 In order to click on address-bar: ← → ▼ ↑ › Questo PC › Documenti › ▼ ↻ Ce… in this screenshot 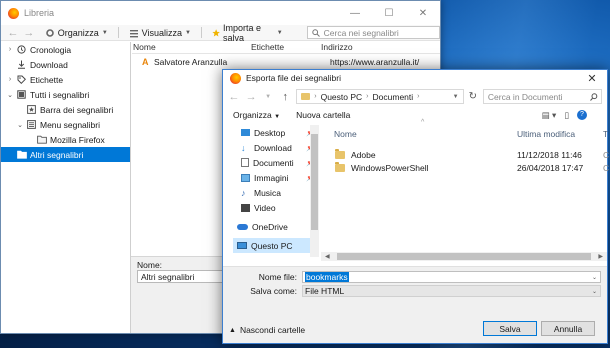, I will do `click(415, 96)`.